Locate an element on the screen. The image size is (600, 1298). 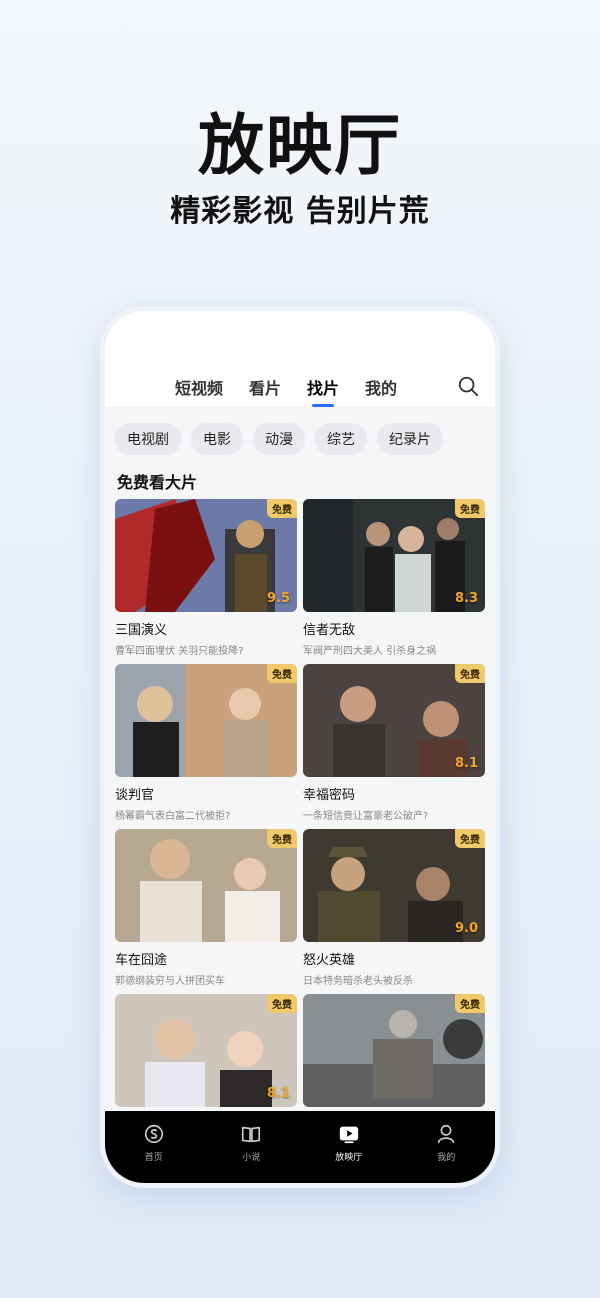
search-icon is located at coordinates (468, 386).